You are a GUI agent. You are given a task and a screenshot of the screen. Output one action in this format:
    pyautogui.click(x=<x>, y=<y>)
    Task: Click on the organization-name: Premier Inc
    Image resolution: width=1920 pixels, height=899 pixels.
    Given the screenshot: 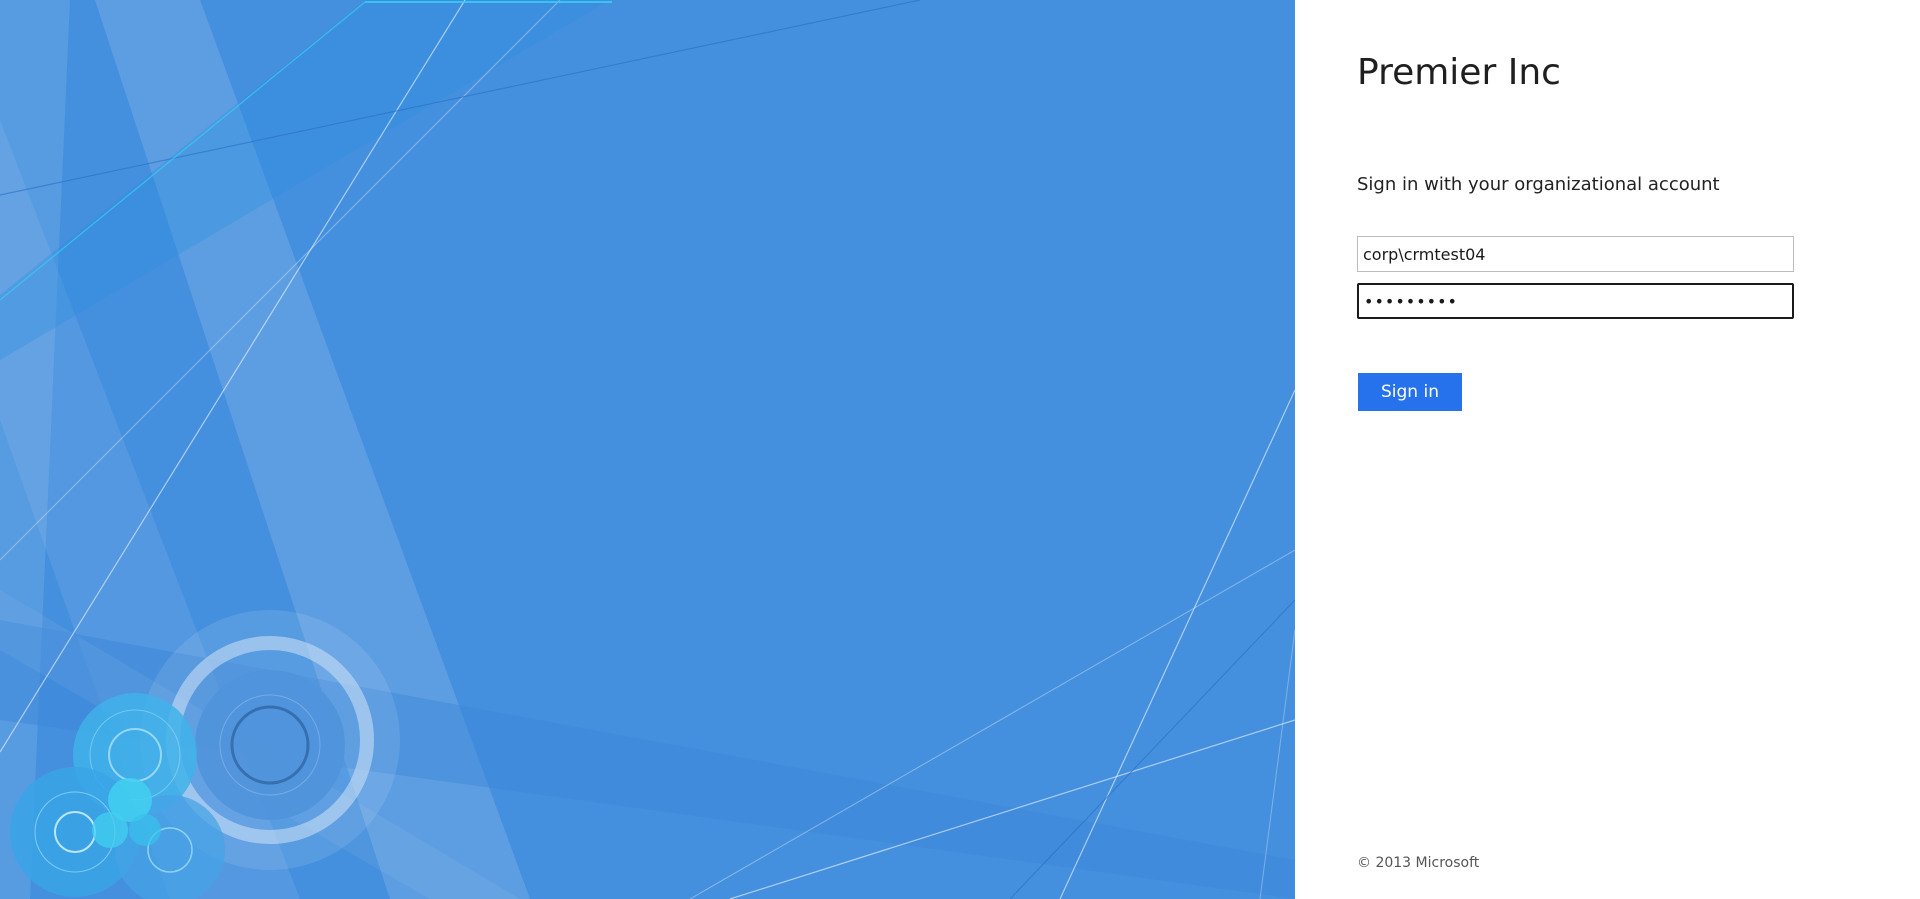 What is the action you would take?
    pyautogui.click(x=1459, y=72)
    